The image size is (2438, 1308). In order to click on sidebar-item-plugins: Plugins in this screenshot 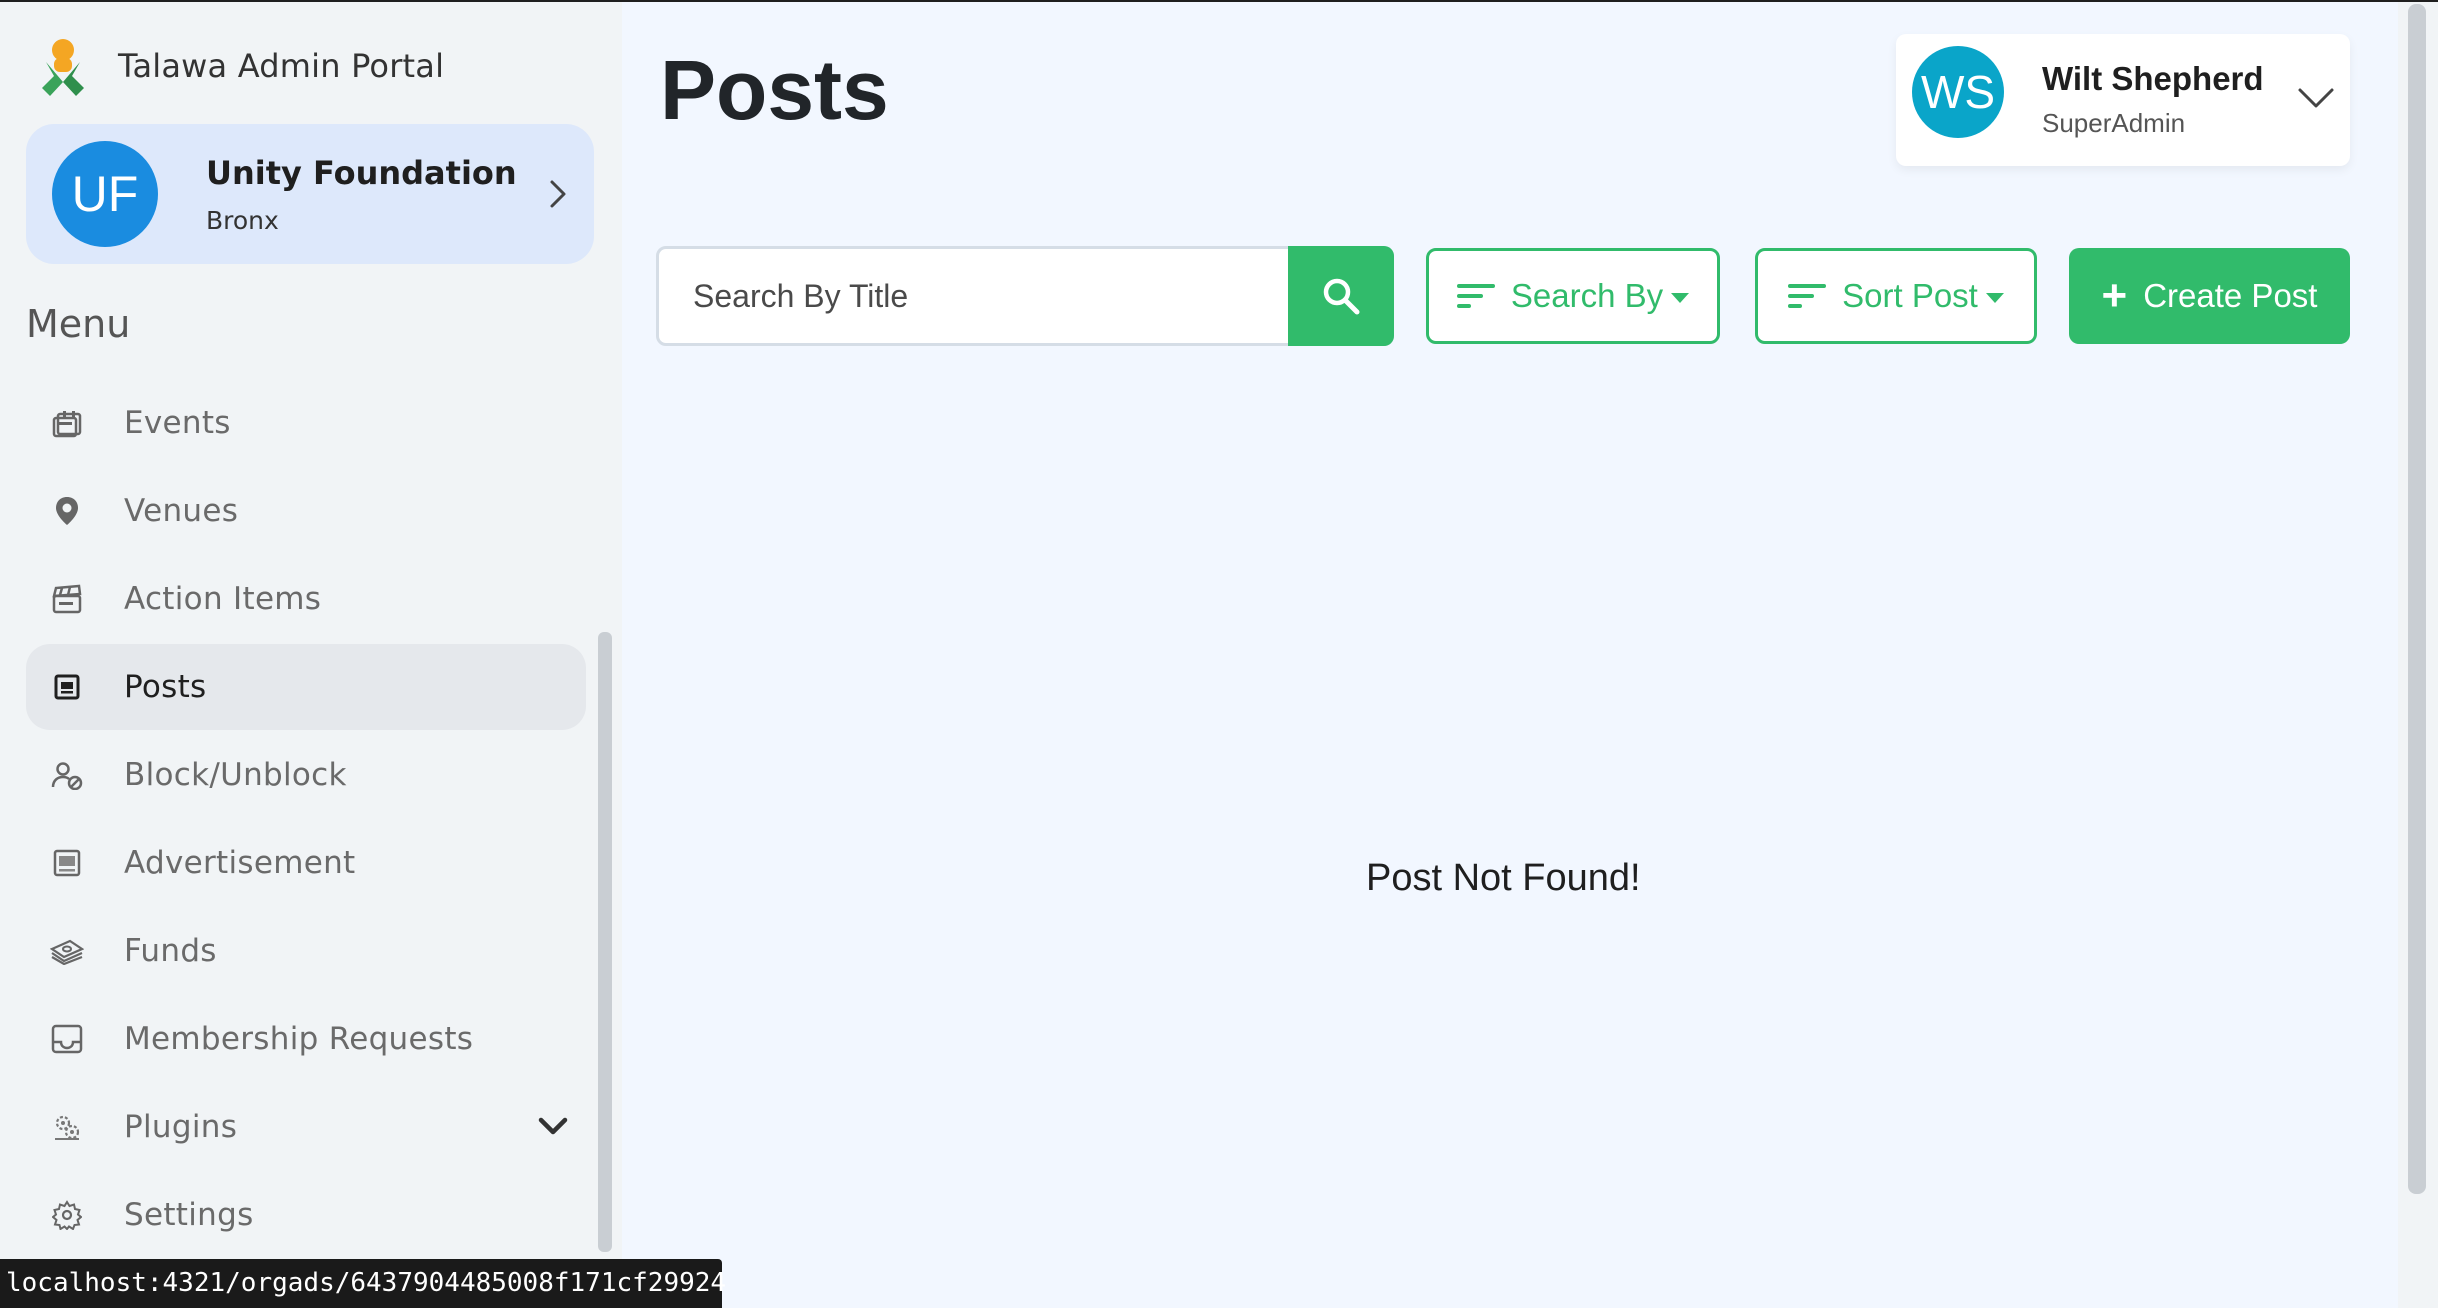, I will do `click(306, 1127)`.